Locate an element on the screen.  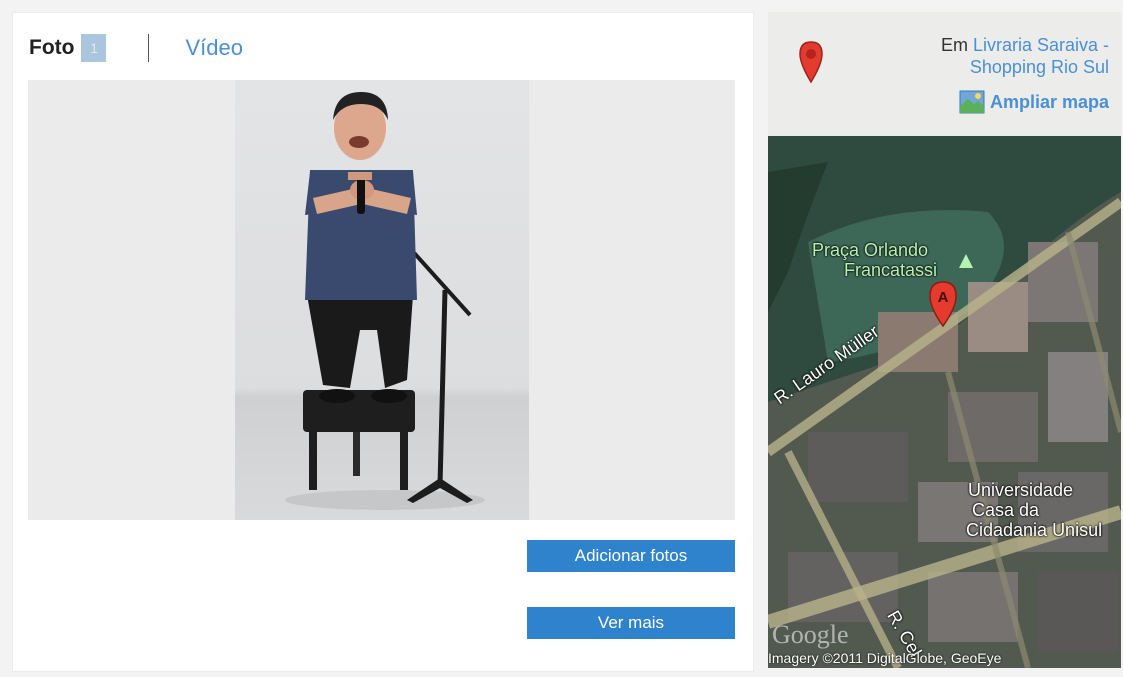
map-thumbnail-icon is located at coordinates (972, 102).